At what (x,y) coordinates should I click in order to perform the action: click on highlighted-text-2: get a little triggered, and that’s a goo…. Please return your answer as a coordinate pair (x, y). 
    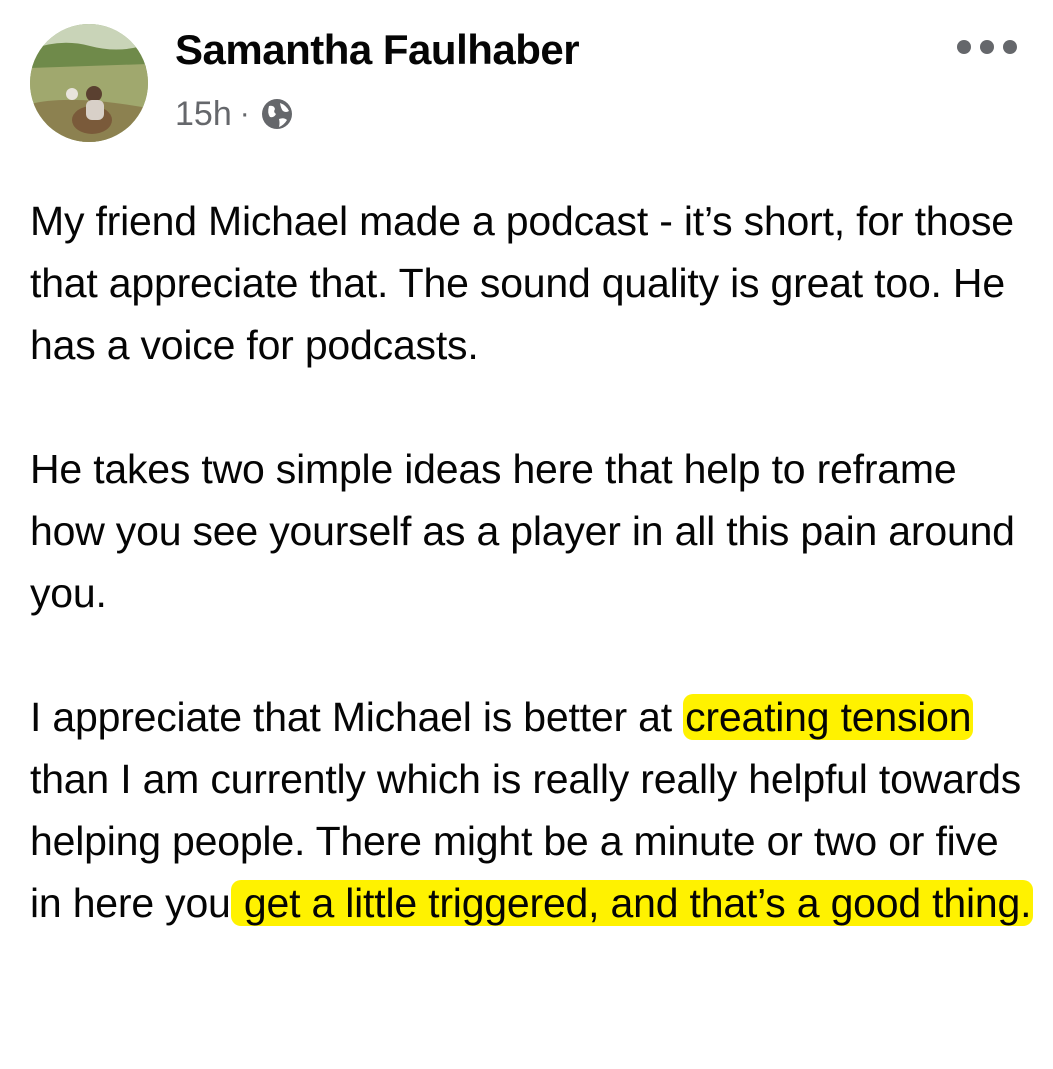
    Looking at the image, I should click on (632, 903).